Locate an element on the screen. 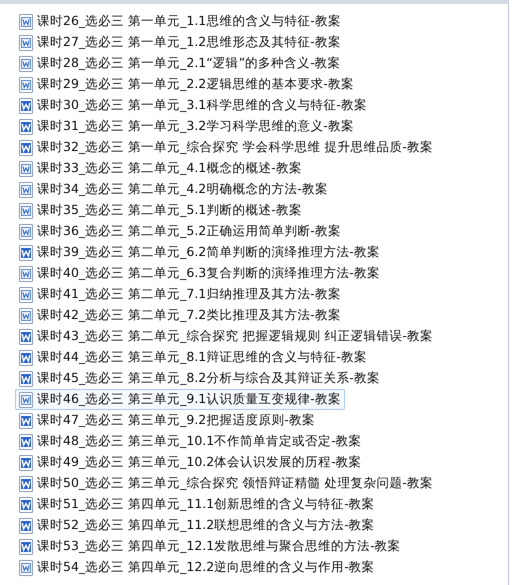 This screenshot has width=515, height=585. file-name: 课时46_选必三 第三单元_9.1认识质量互变规律-教案 is located at coordinates (189, 399).